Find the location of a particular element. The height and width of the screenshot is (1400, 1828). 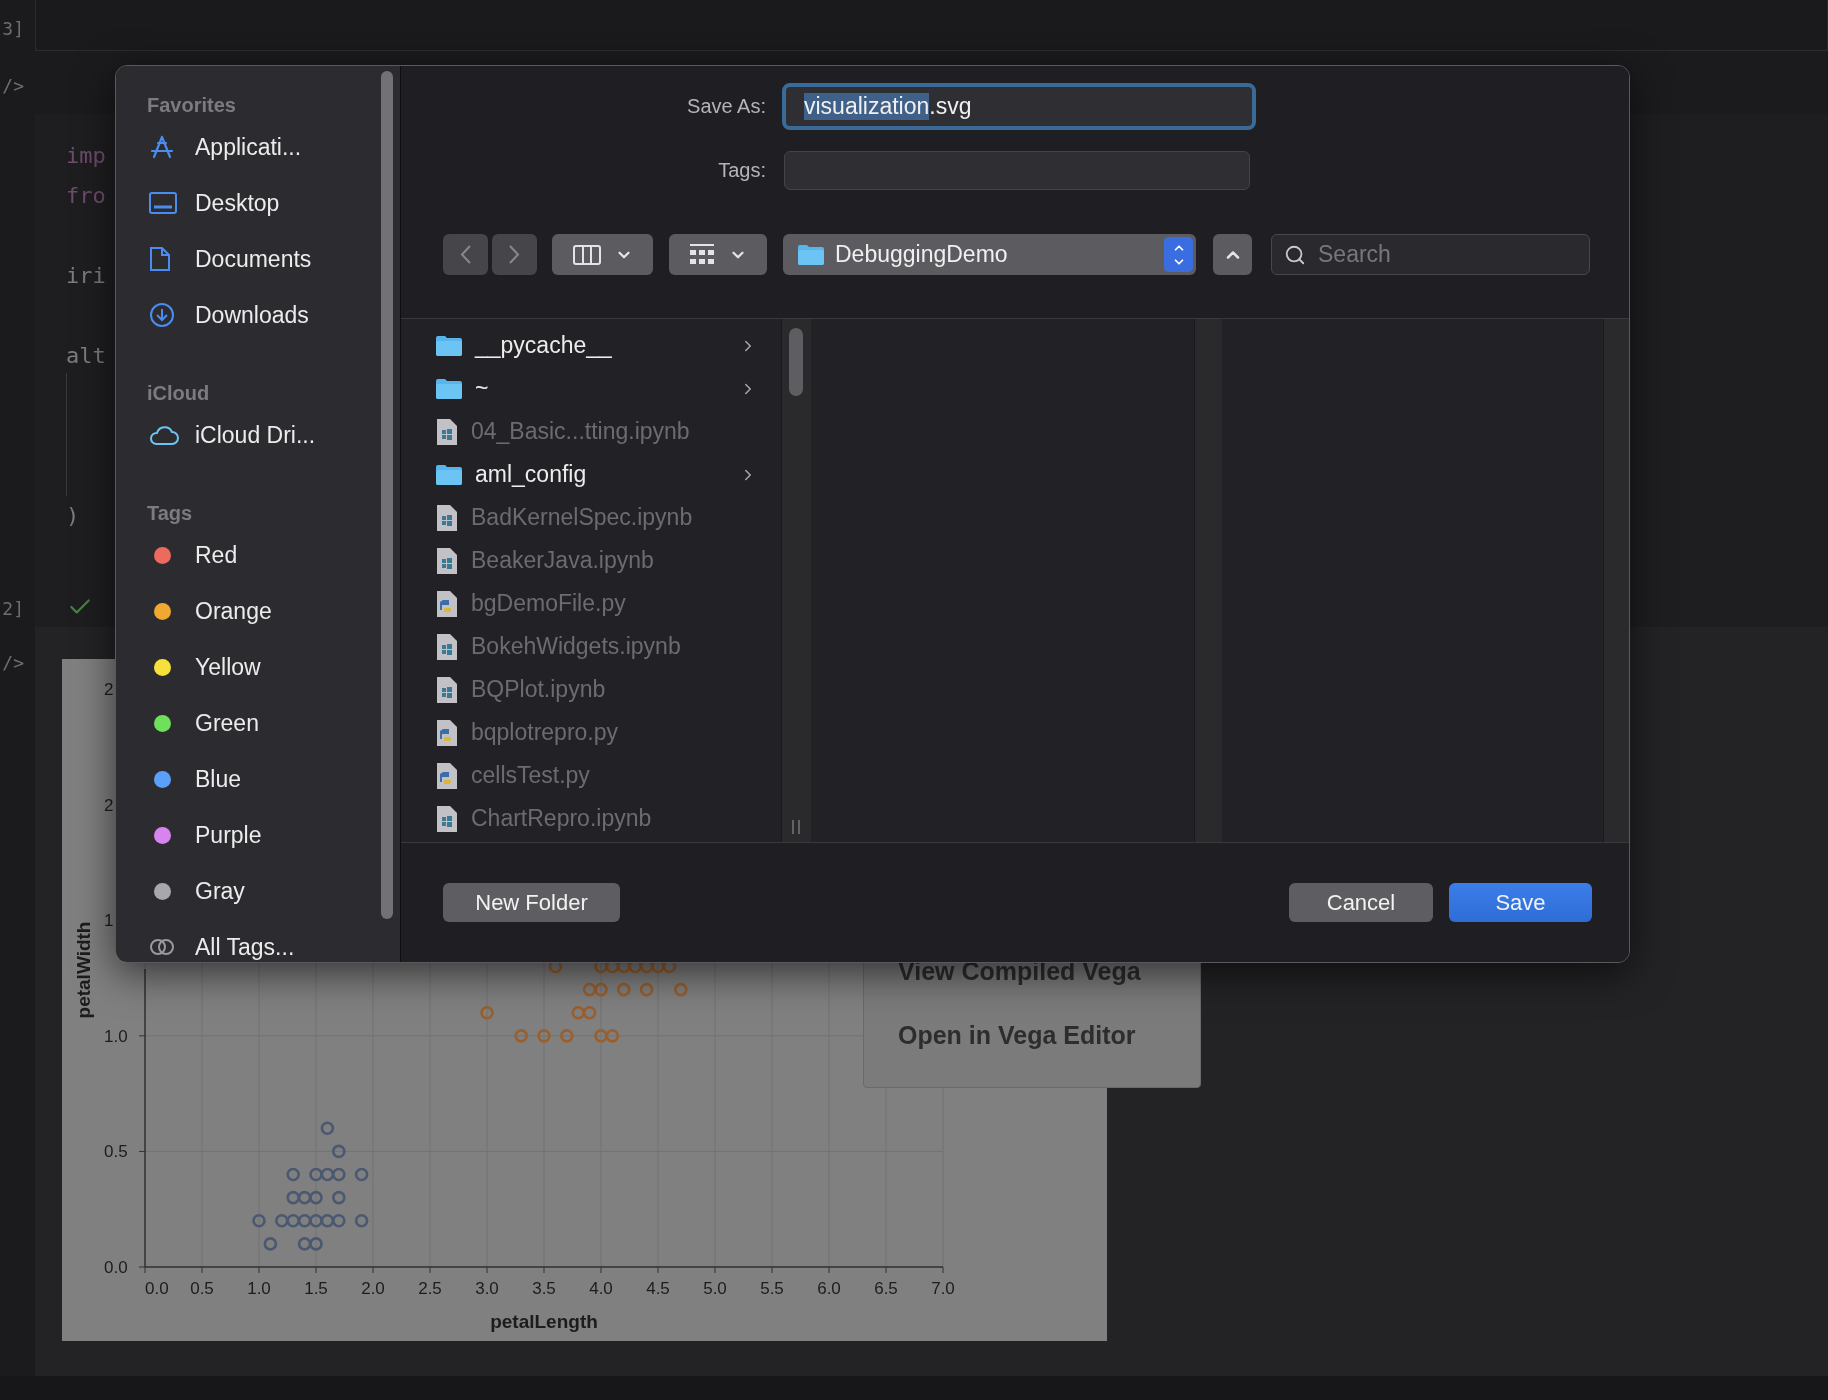

cloud-icon is located at coordinates (164, 435).